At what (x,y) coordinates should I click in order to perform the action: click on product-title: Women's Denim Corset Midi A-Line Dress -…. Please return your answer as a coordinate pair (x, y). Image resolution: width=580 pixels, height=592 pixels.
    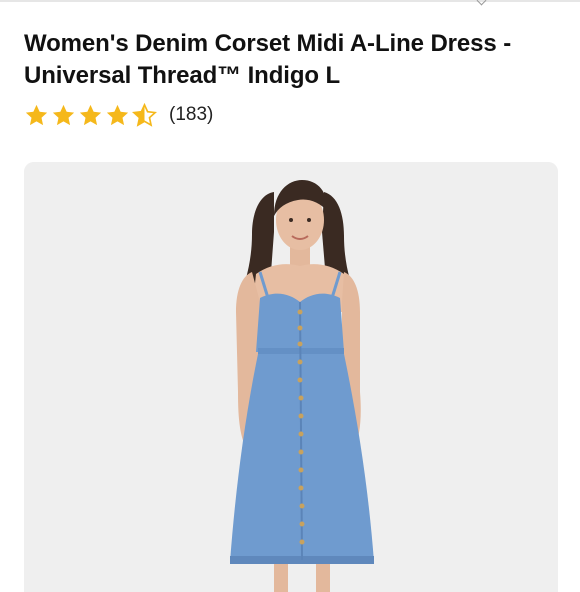
    Looking at the image, I should click on (268, 59).